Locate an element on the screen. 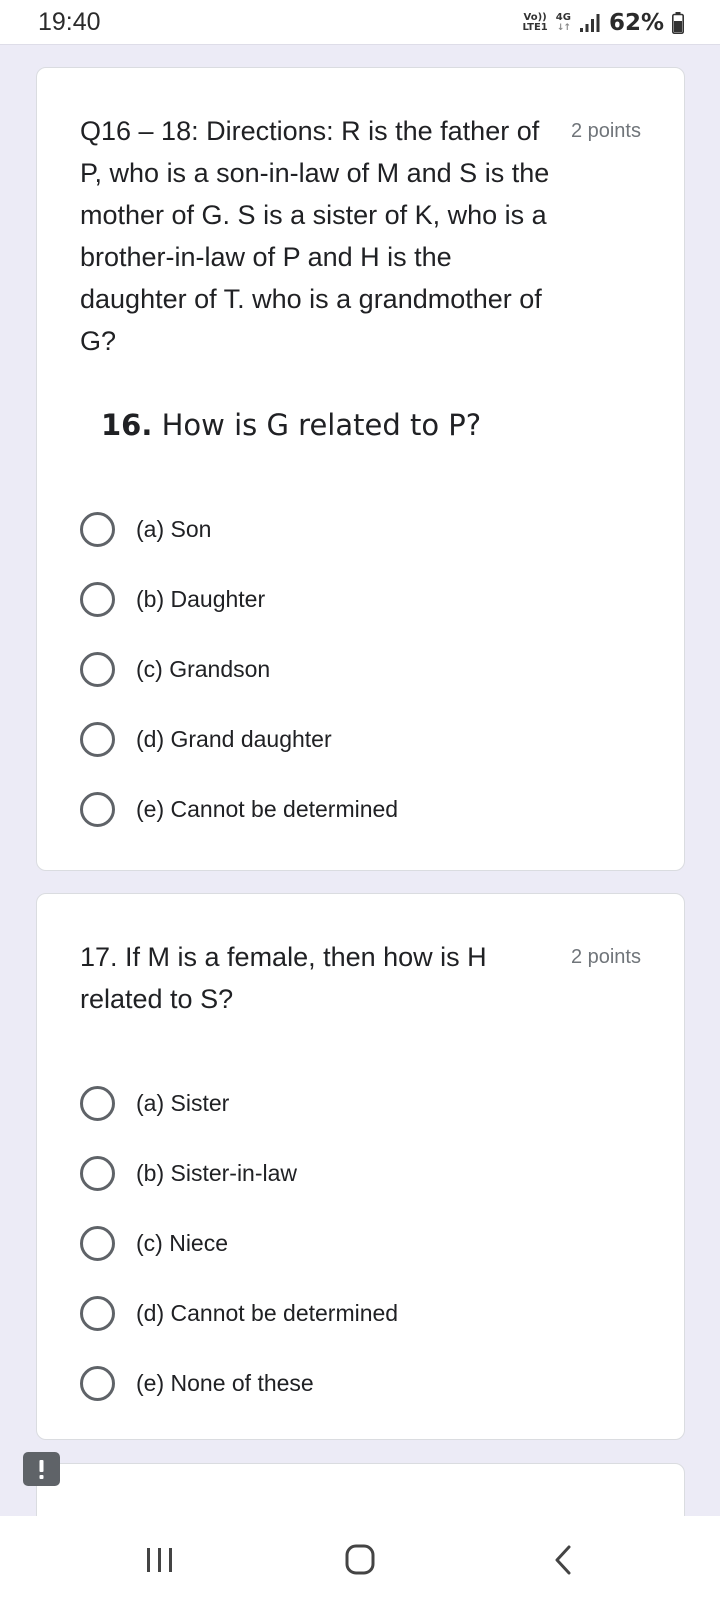 This screenshot has height=1600, width=720. sub-question-heading: 16. How is G related to P? is located at coordinates (291, 425).